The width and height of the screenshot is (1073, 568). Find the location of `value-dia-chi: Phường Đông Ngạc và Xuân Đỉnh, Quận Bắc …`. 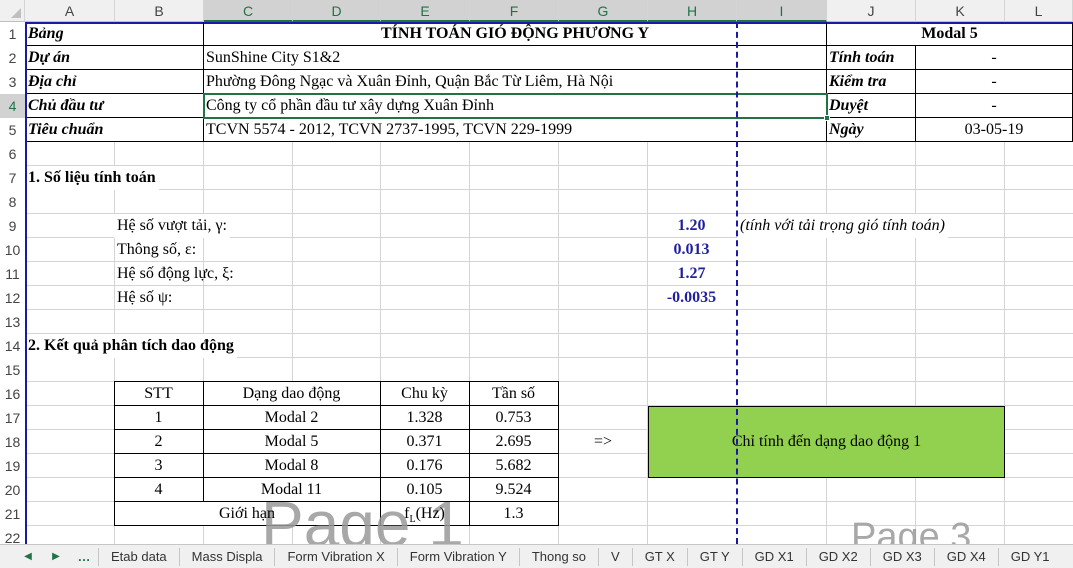

value-dia-chi: Phường Đông Ngạc và Xuân Đỉnh, Quận Bắc … is located at coordinates (410, 81).